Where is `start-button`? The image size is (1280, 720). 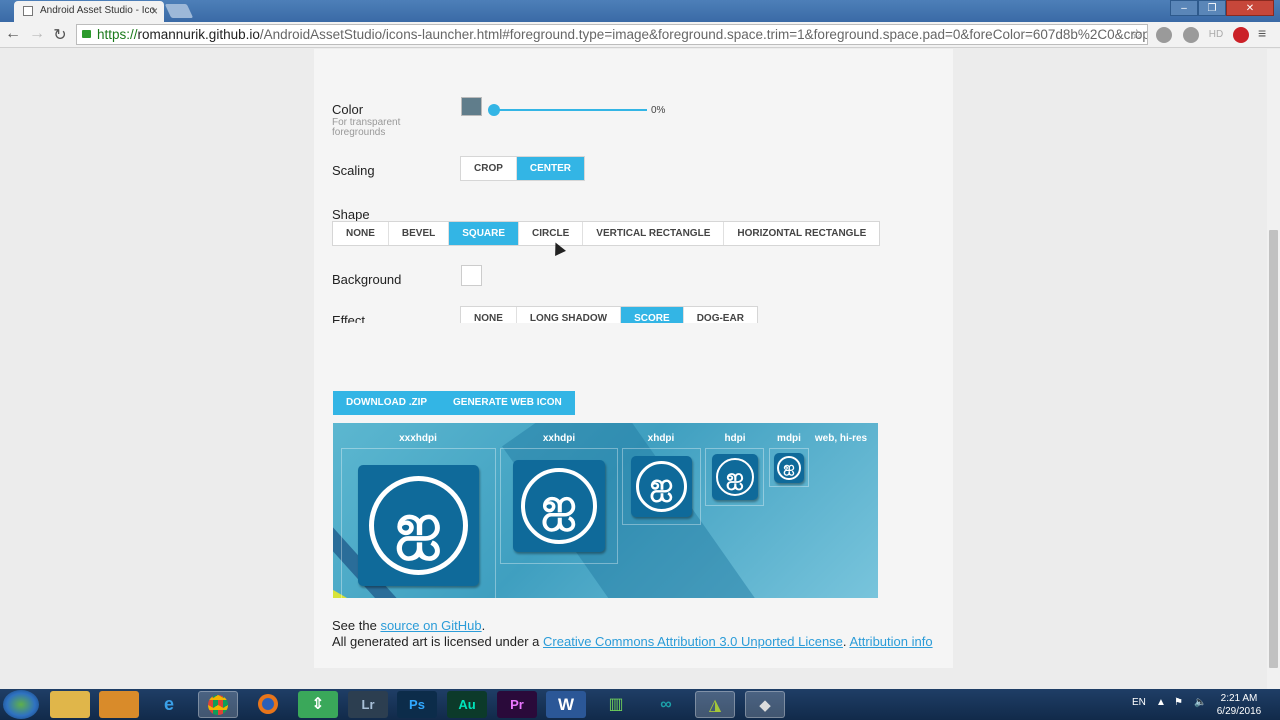 start-button is located at coordinates (21, 704).